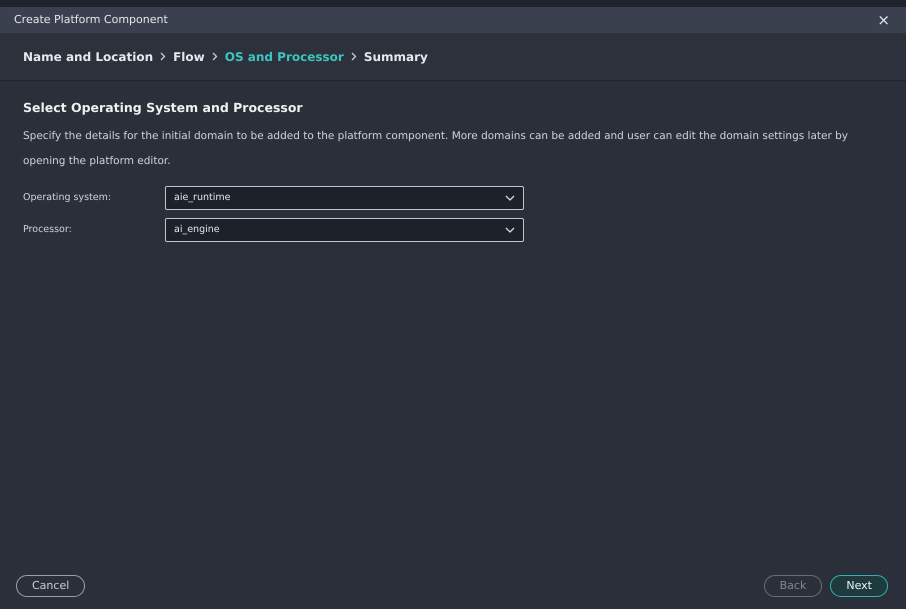  Describe the element at coordinates (284, 57) in the screenshot. I see `wizard-step: OS and Processor` at that location.